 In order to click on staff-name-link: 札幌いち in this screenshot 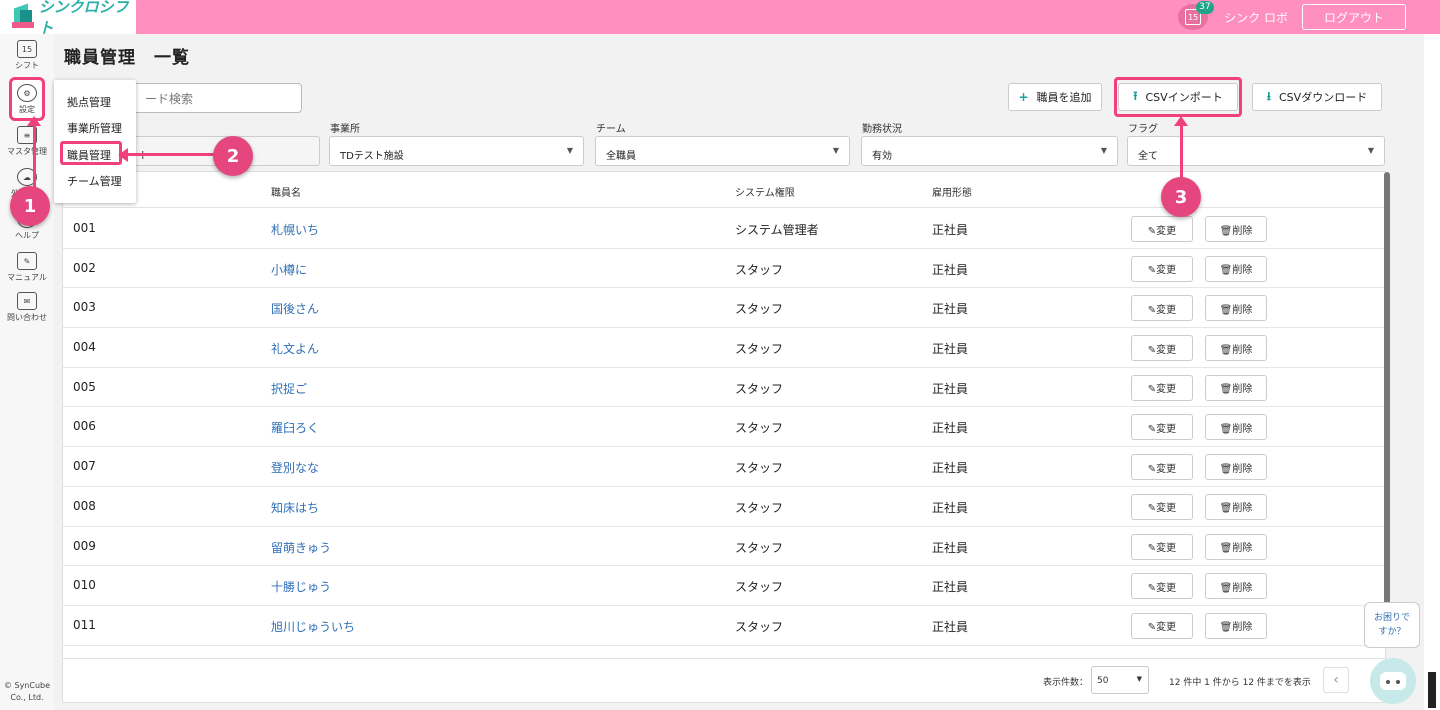, I will do `click(295, 229)`.